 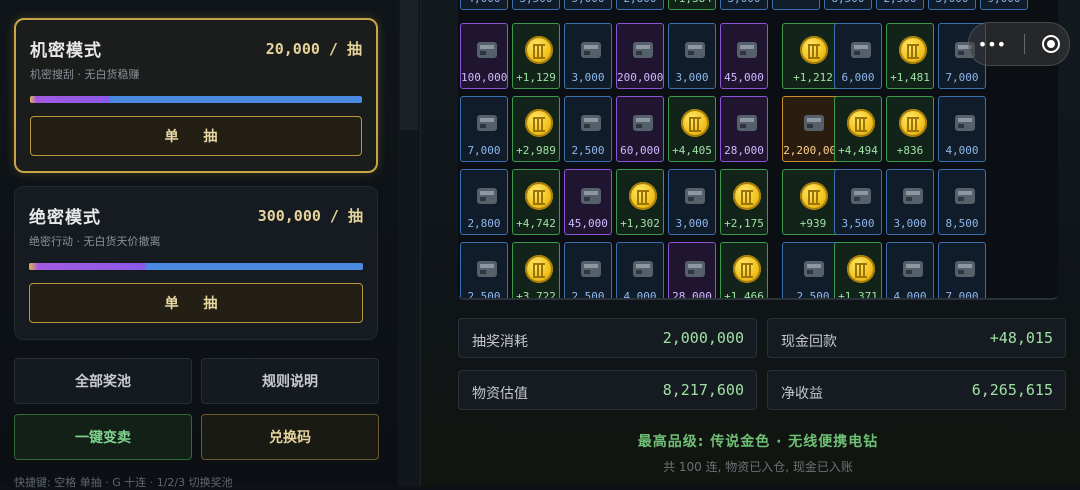 I want to click on result-cell: +1,384, so click(x=692, y=5).